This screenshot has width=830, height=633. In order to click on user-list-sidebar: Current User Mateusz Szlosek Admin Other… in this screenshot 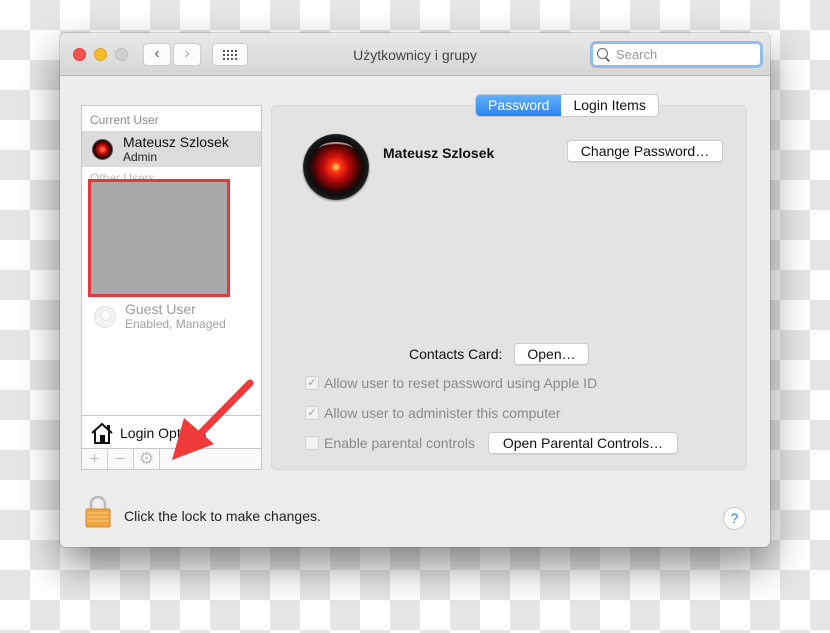, I will do `click(171, 287)`.